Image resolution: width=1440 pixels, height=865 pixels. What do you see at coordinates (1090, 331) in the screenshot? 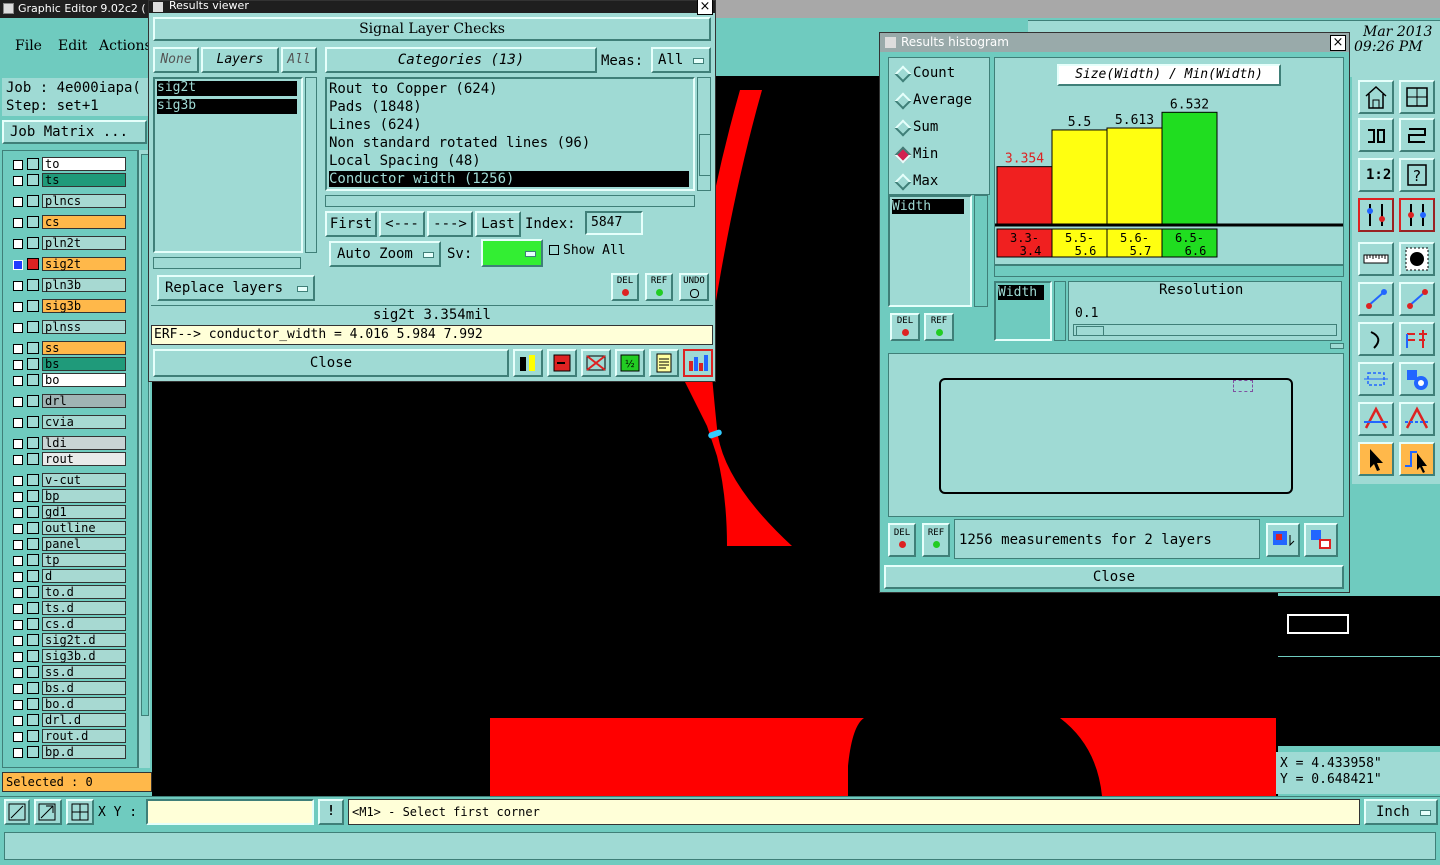
I see `resolution-slider-thumb` at bounding box center [1090, 331].